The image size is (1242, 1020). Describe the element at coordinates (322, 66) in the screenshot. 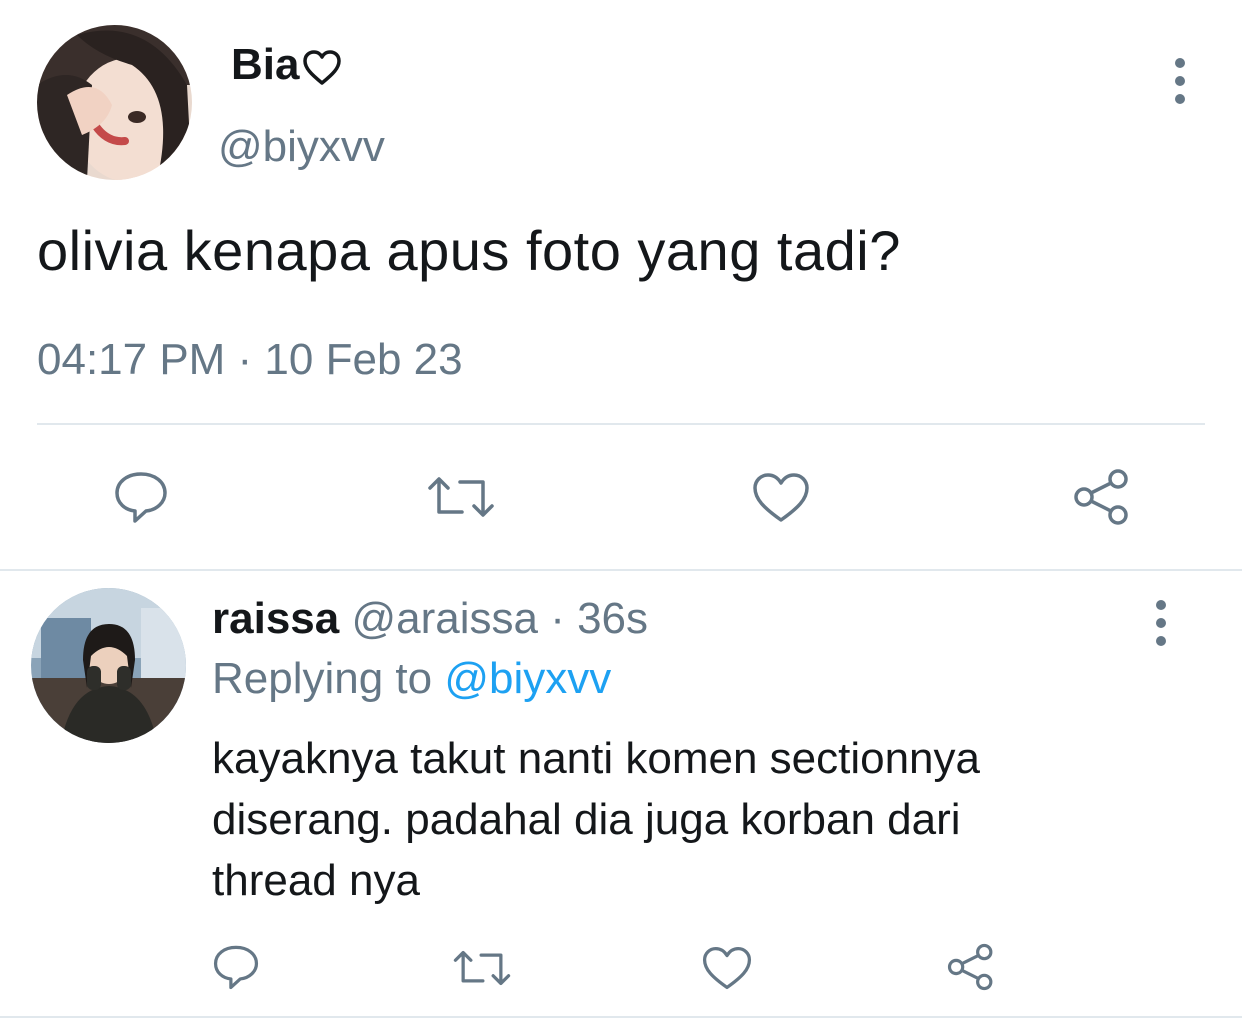

I see `white-heart-icon` at that location.